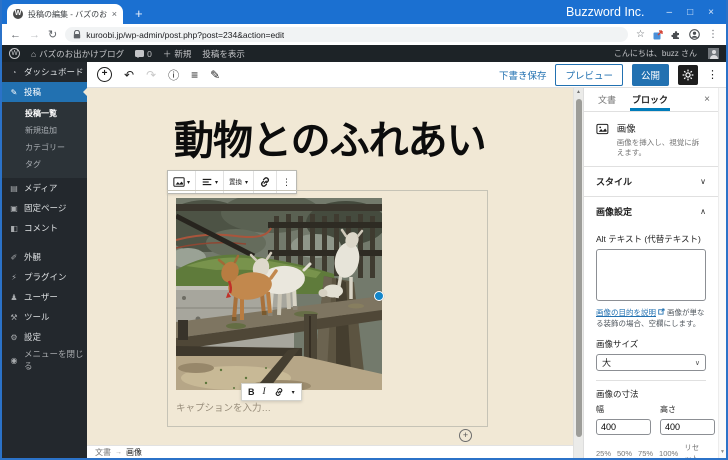 The image size is (728, 460). I want to click on scroll-down-arrow-icon: ▼, so click(722, 452).